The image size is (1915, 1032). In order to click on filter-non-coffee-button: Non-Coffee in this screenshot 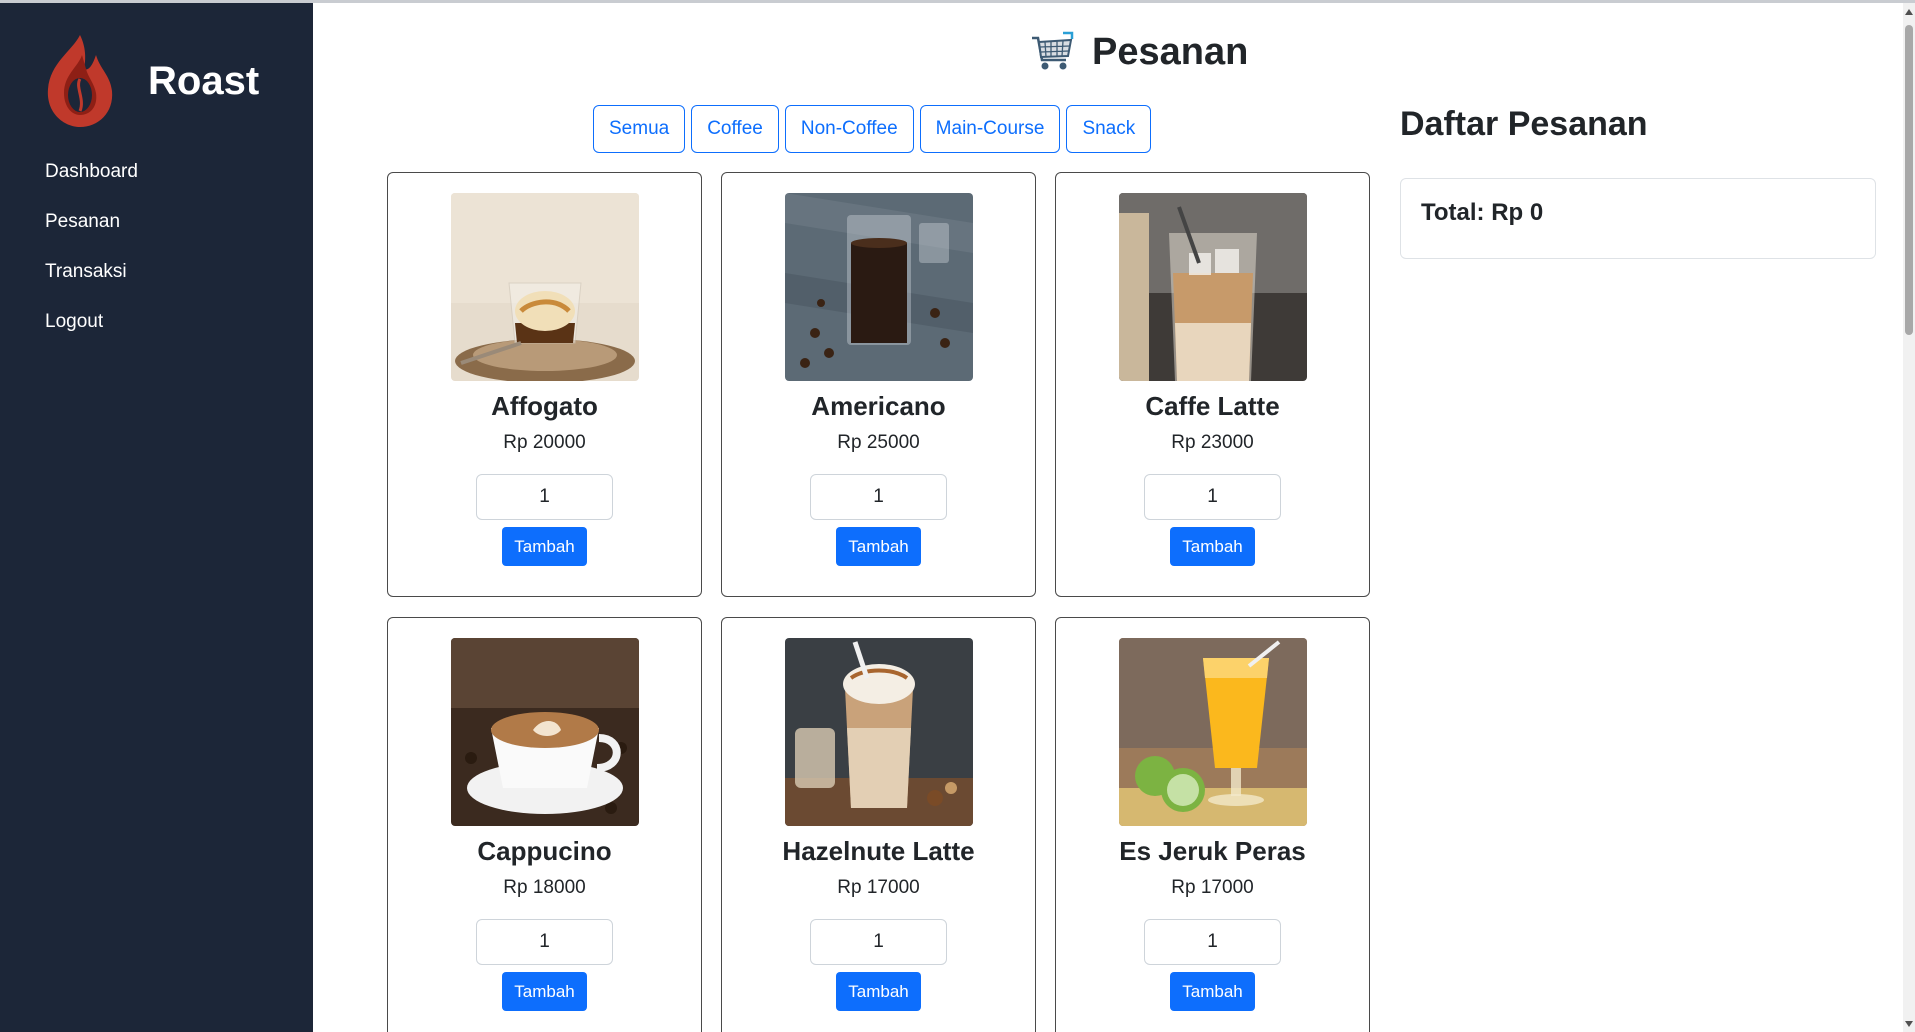, I will do `click(849, 129)`.